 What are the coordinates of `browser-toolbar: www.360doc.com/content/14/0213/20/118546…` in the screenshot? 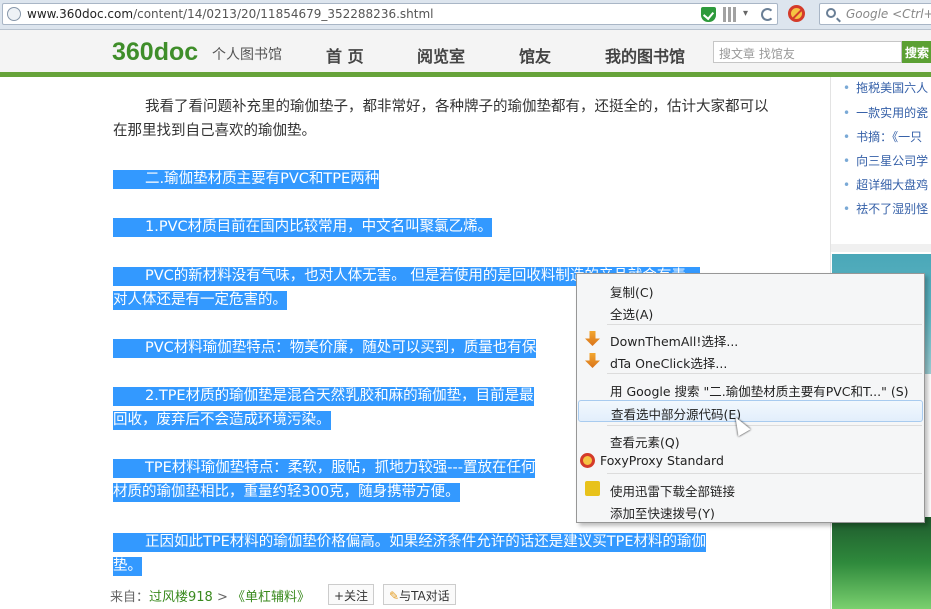 It's located at (465, 15).